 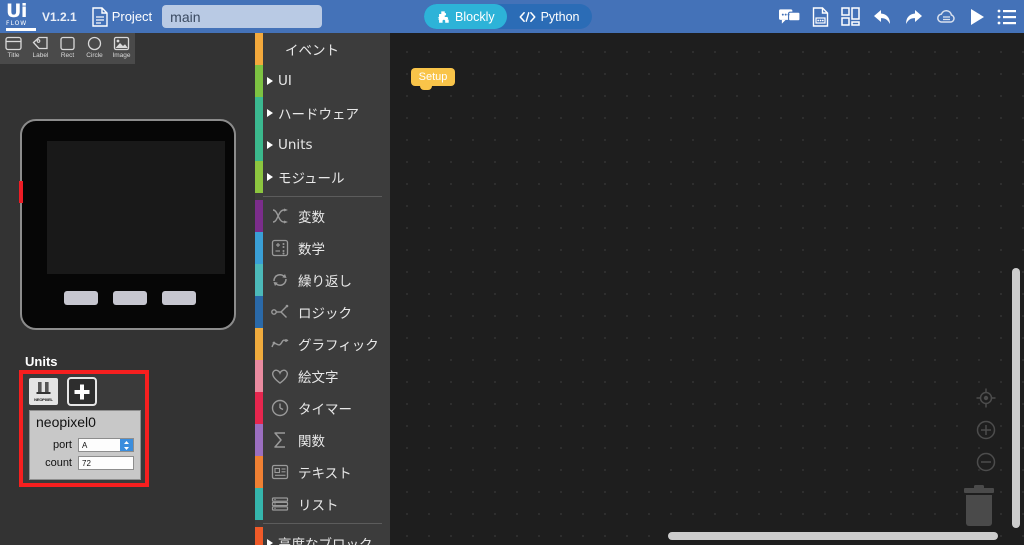 I want to click on top-toolbar: Ui FLOW V1.2.1 Project Blockly, so click(x=512, y=16).